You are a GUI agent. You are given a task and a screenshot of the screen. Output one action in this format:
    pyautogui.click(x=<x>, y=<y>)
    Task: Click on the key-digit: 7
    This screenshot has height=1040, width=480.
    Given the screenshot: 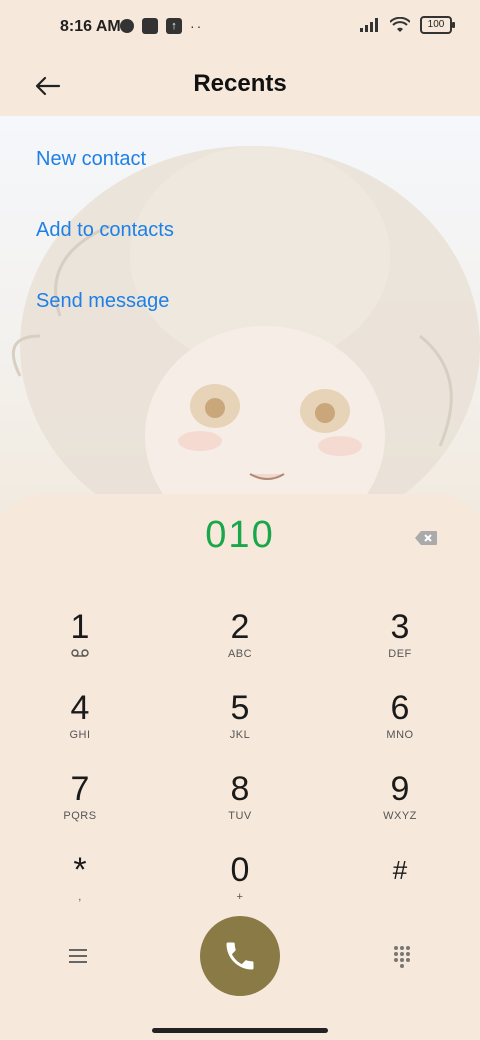 What is the action you would take?
    pyautogui.click(x=80, y=789)
    